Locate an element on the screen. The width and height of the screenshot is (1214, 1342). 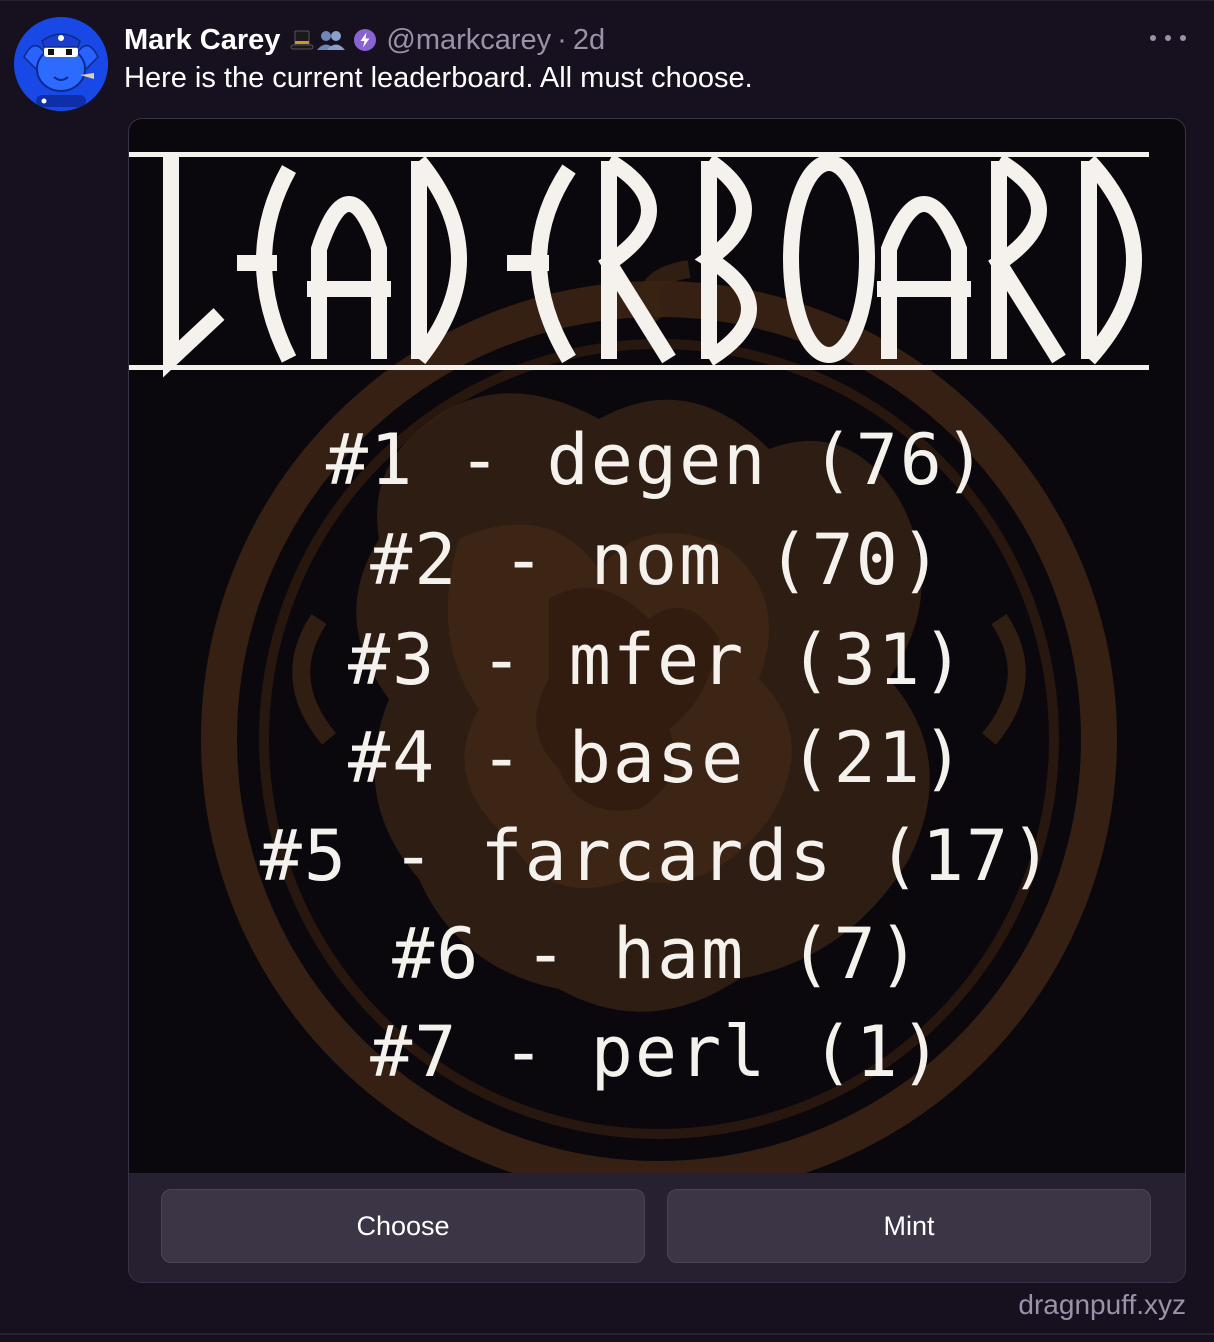
leaderboard-row-2: #2 - nom (70) is located at coordinates (657, 560).